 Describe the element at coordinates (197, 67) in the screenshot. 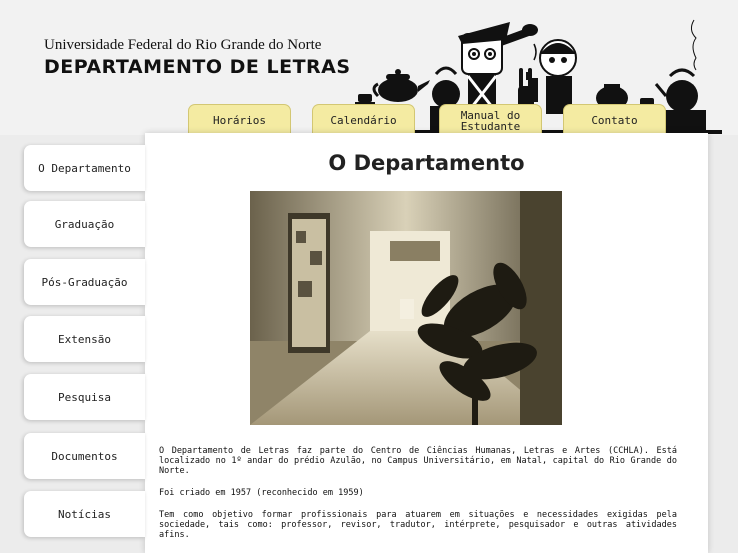

I see `department-name: DEPARTAMENTO DE LETRAS` at that location.